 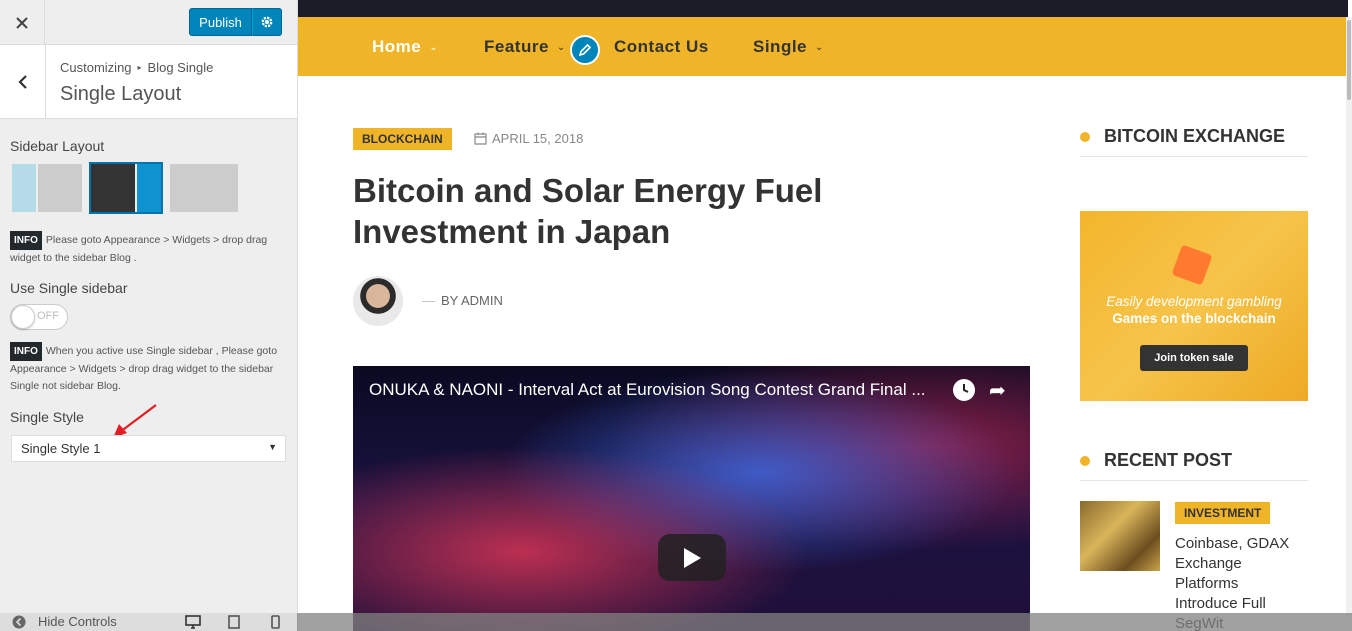 What do you see at coordinates (1223, 513) in the screenshot?
I see `recent-post-category-badge: INVESTMENT` at bounding box center [1223, 513].